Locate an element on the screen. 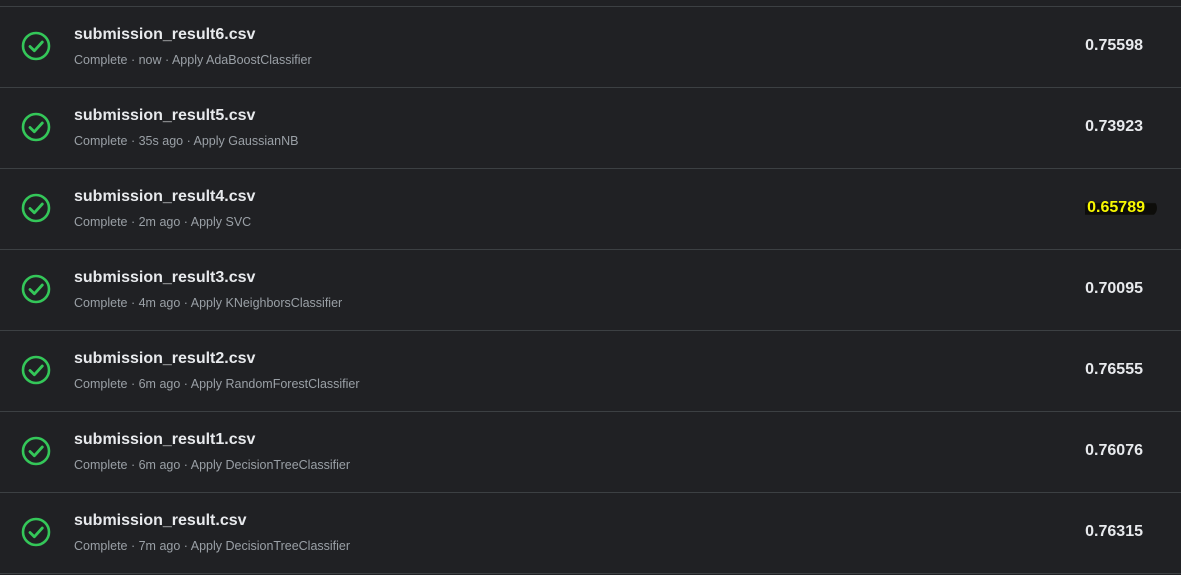  submission-file-name: submission_result5.csv is located at coordinates (164, 116).